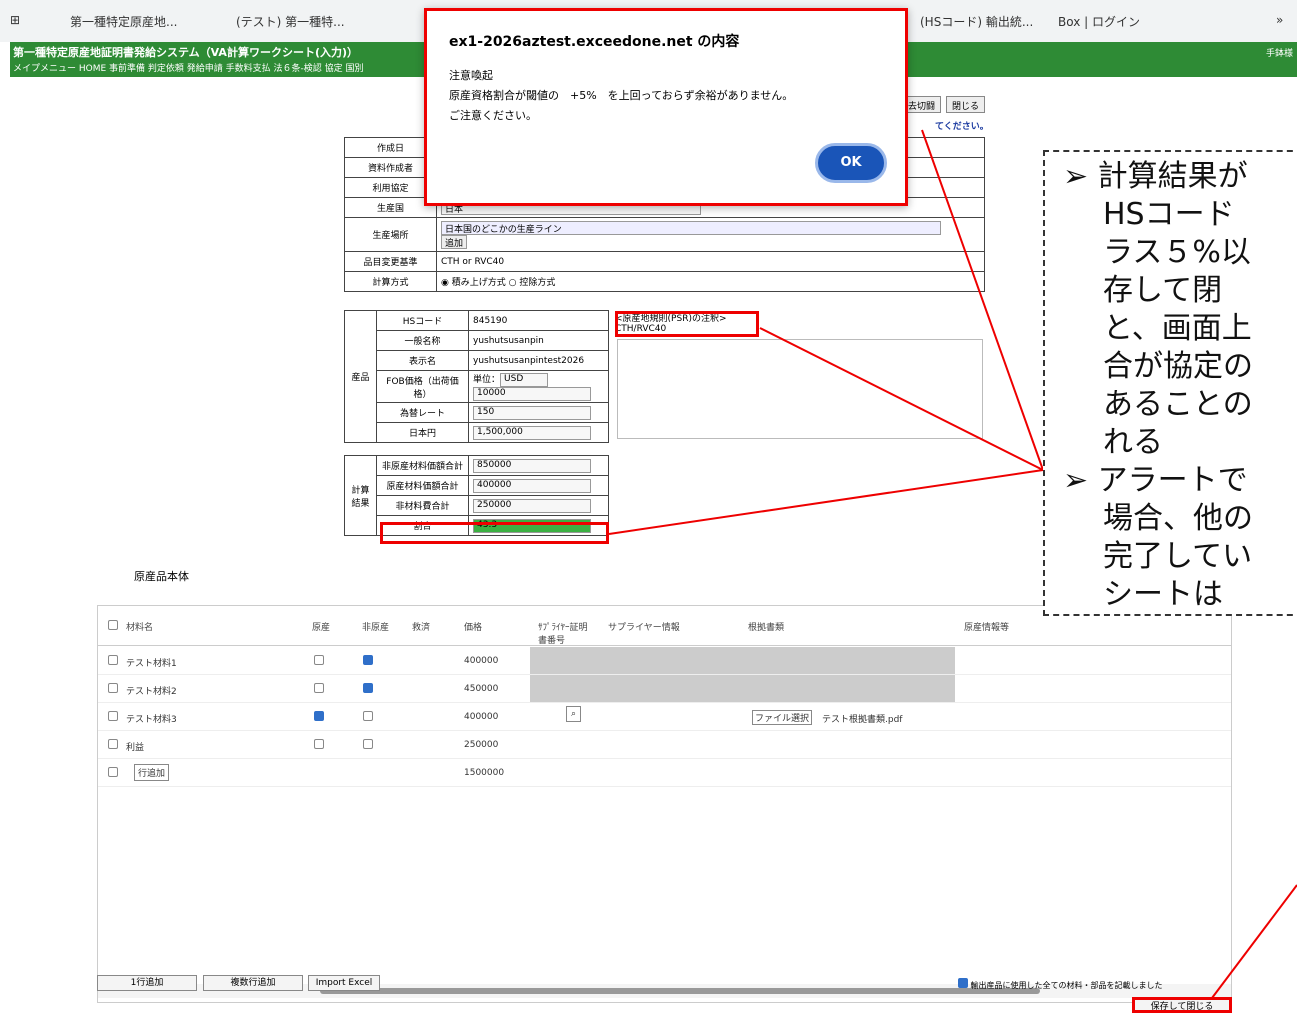 Image resolution: width=1297 pixels, height=1014 pixels. I want to click on dialog-title: ex1-2026aztest.exceedone.net の内容, so click(594, 42).